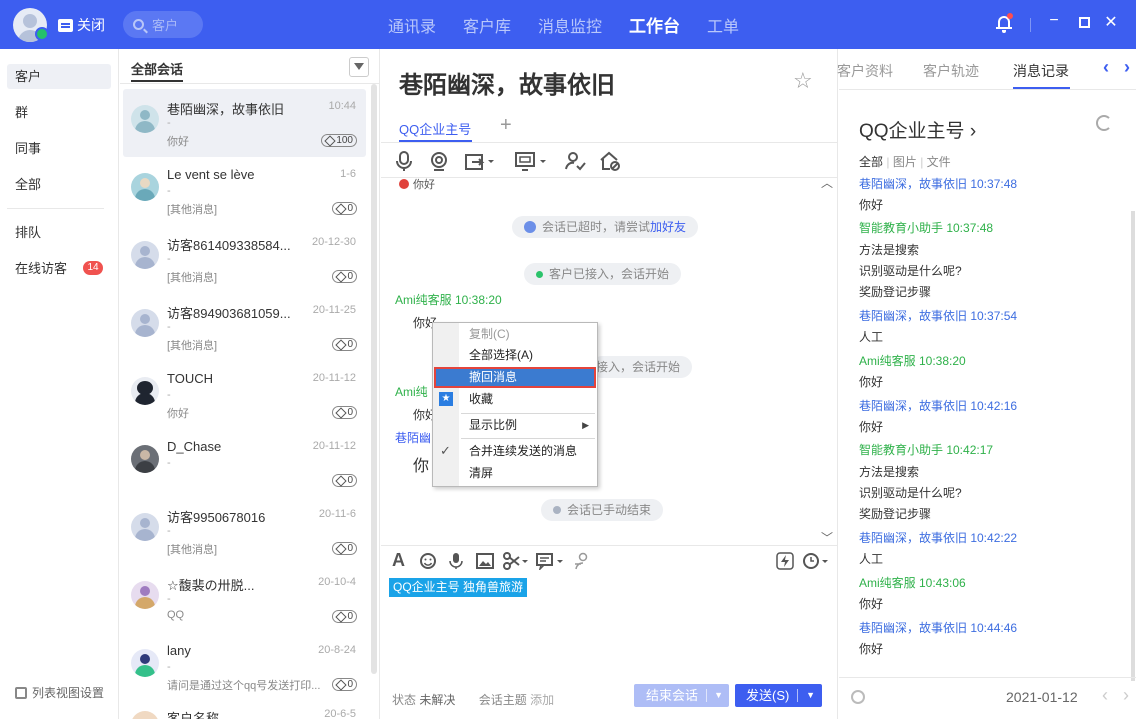 The image size is (1136, 719). What do you see at coordinates (1042, 697) in the screenshot?
I see `record-date: 2021-01-12` at bounding box center [1042, 697].